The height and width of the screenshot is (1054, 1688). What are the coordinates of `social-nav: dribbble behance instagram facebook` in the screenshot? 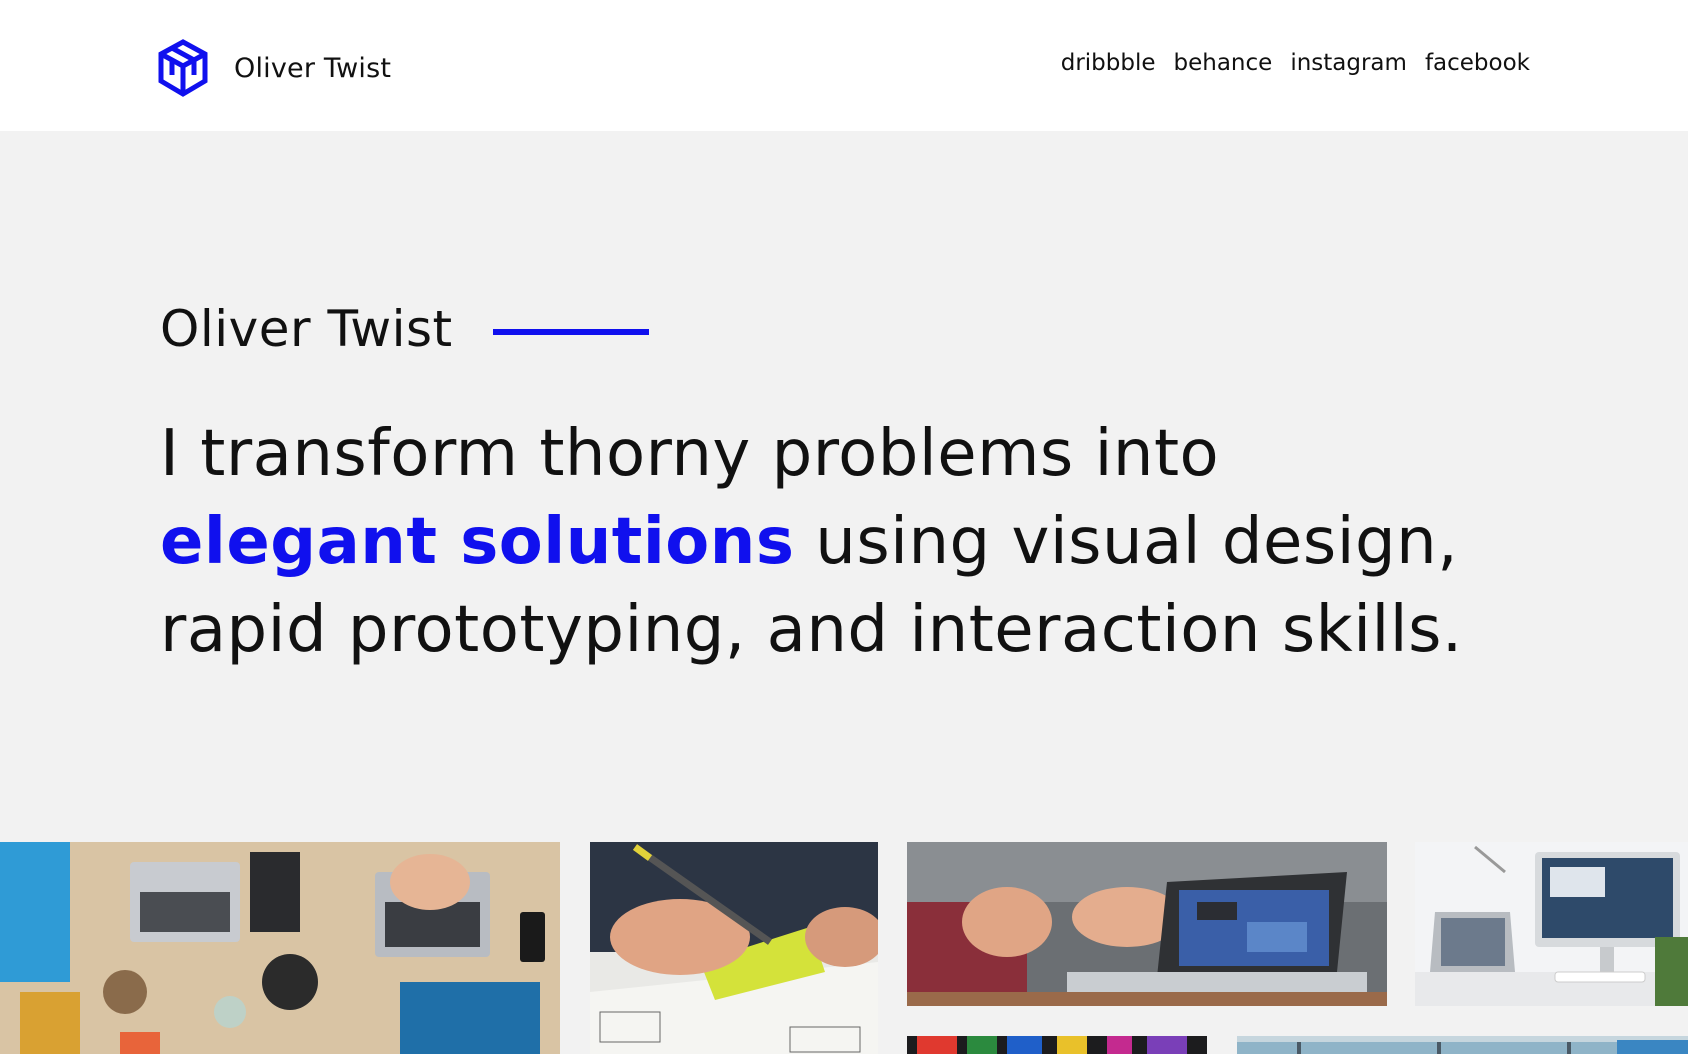 It's located at (1295, 63).